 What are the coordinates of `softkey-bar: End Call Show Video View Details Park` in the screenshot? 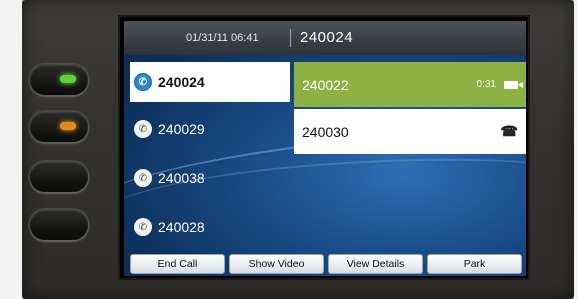 It's located at (326, 264).